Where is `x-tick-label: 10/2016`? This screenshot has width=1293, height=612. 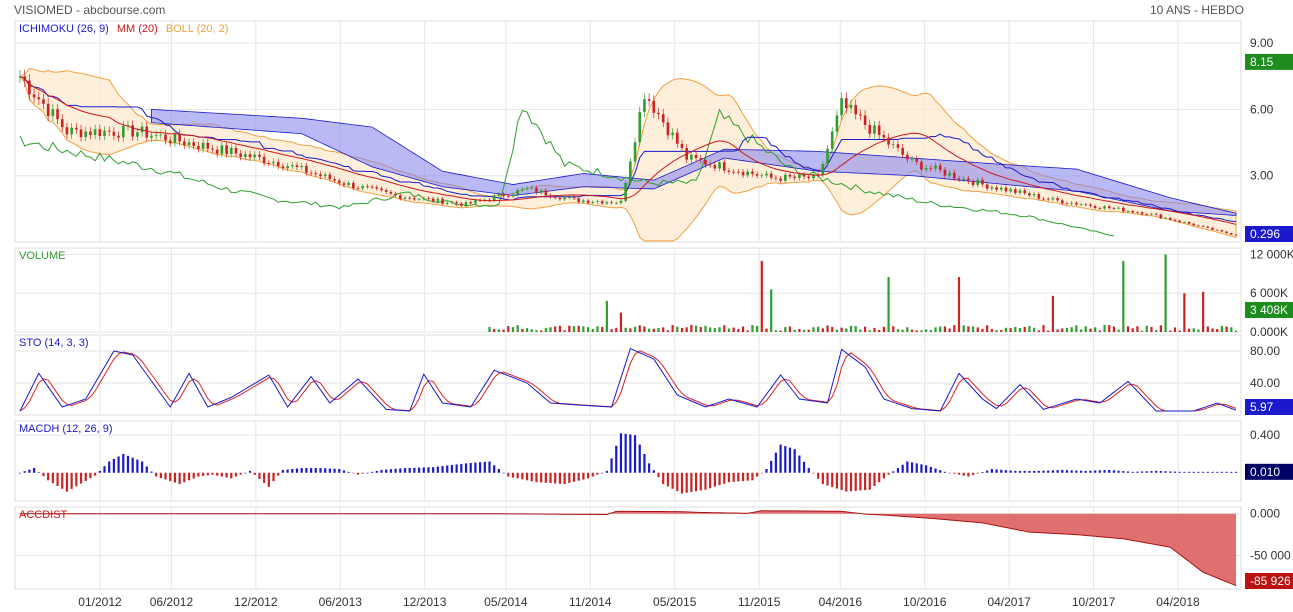 x-tick-label: 10/2016 is located at coordinates (925, 602).